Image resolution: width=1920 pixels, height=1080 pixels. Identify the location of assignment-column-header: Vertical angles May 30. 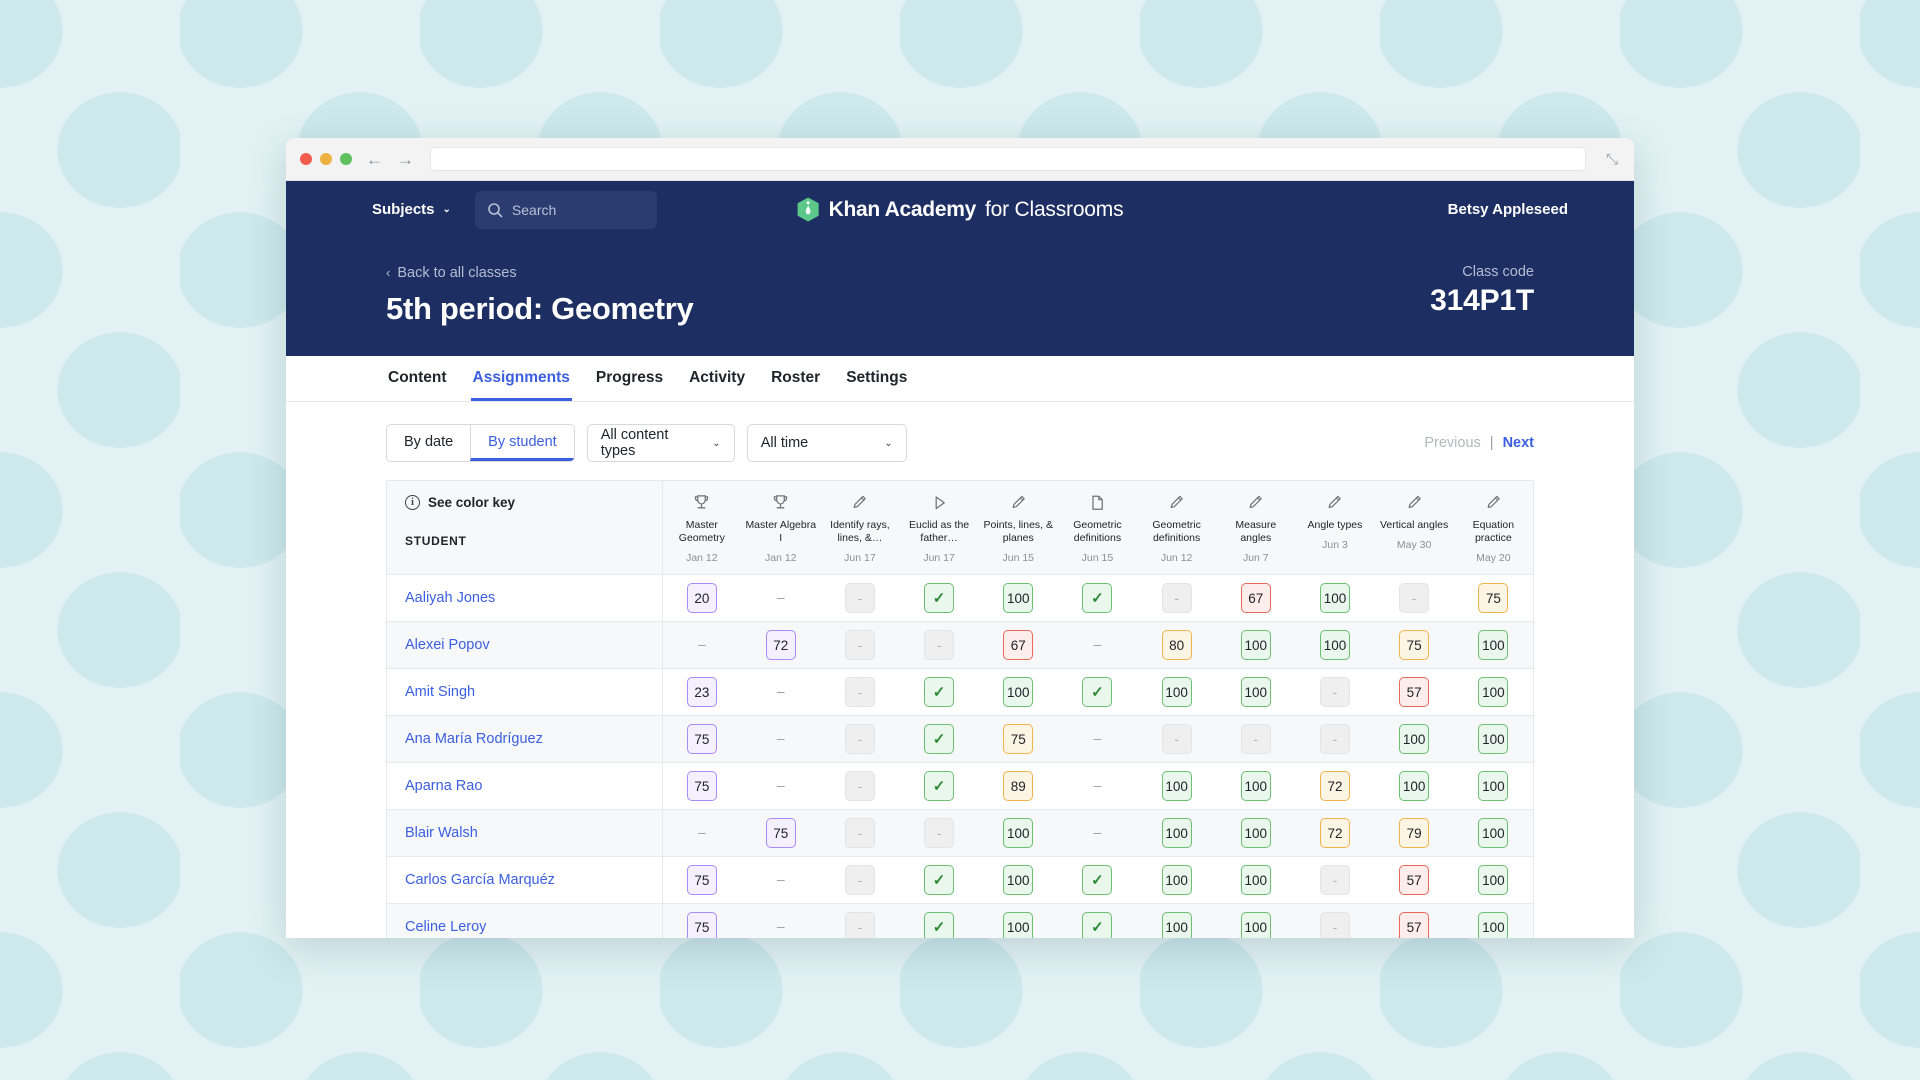
(1414, 528).